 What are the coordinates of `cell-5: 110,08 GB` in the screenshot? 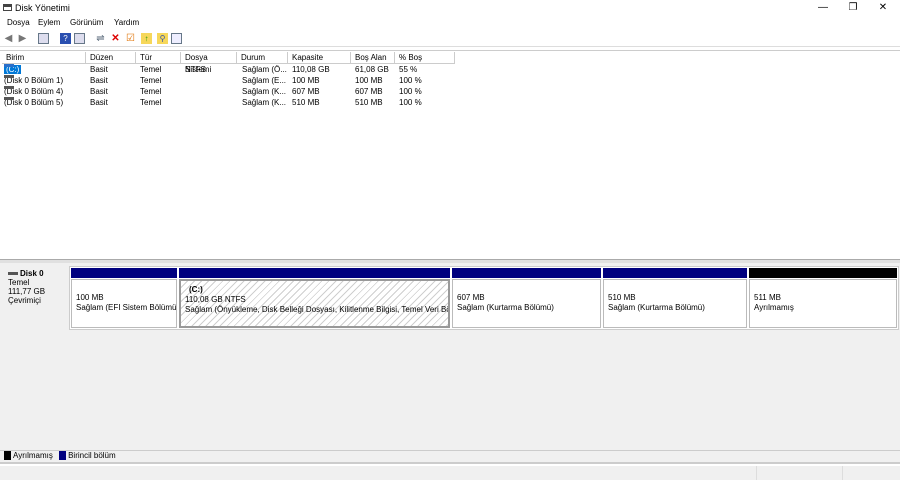 It's located at (311, 69).